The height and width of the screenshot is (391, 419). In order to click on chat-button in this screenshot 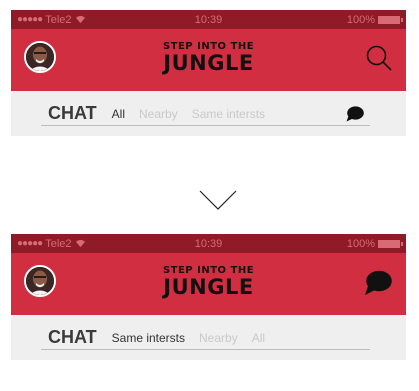, I will do `click(378, 283)`.